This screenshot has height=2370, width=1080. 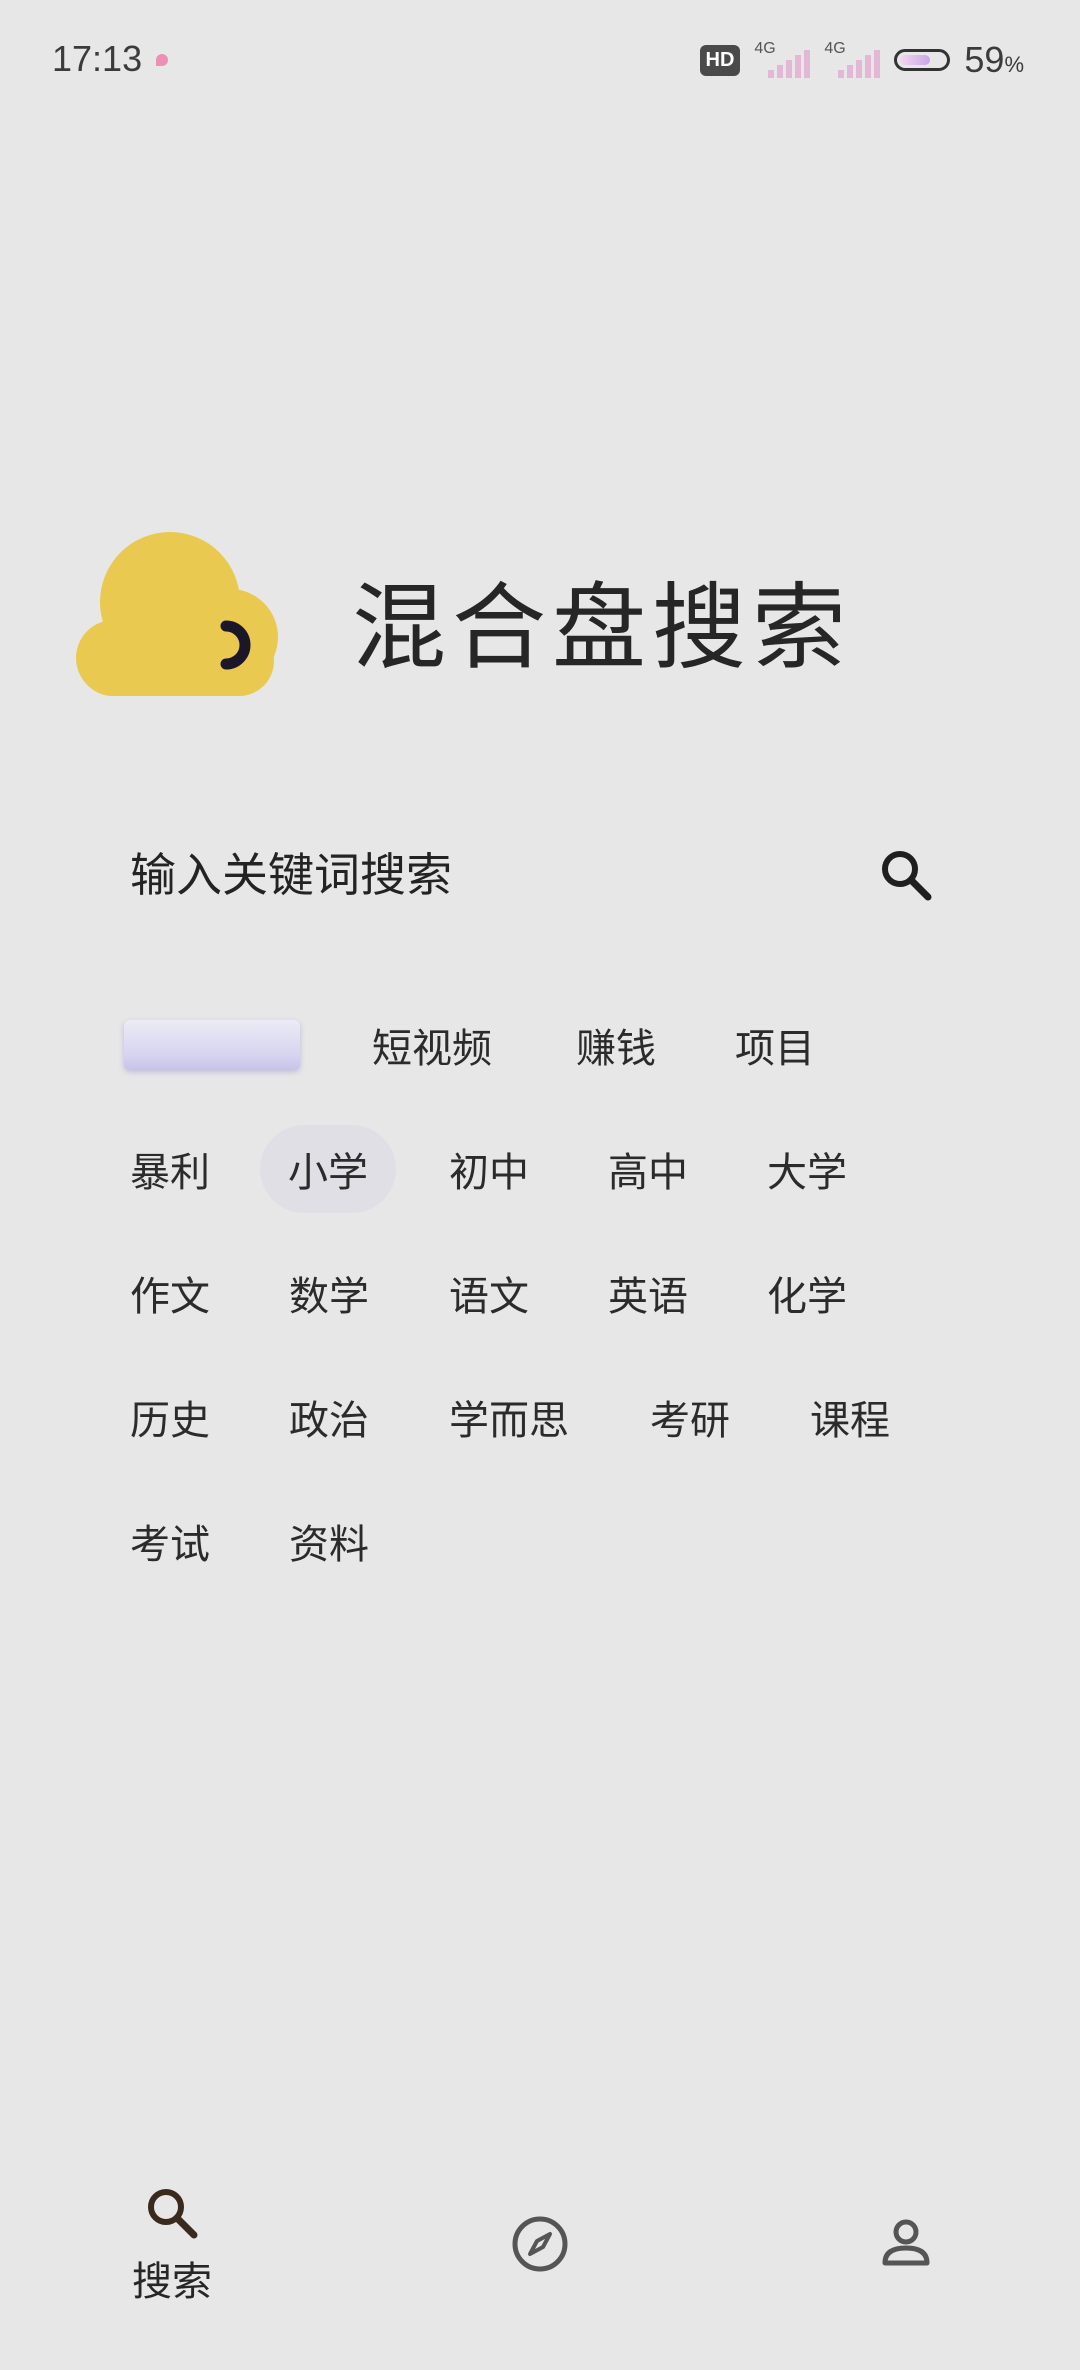 What do you see at coordinates (162, 60) in the screenshot?
I see `notification-dot-icon` at bounding box center [162, 60].